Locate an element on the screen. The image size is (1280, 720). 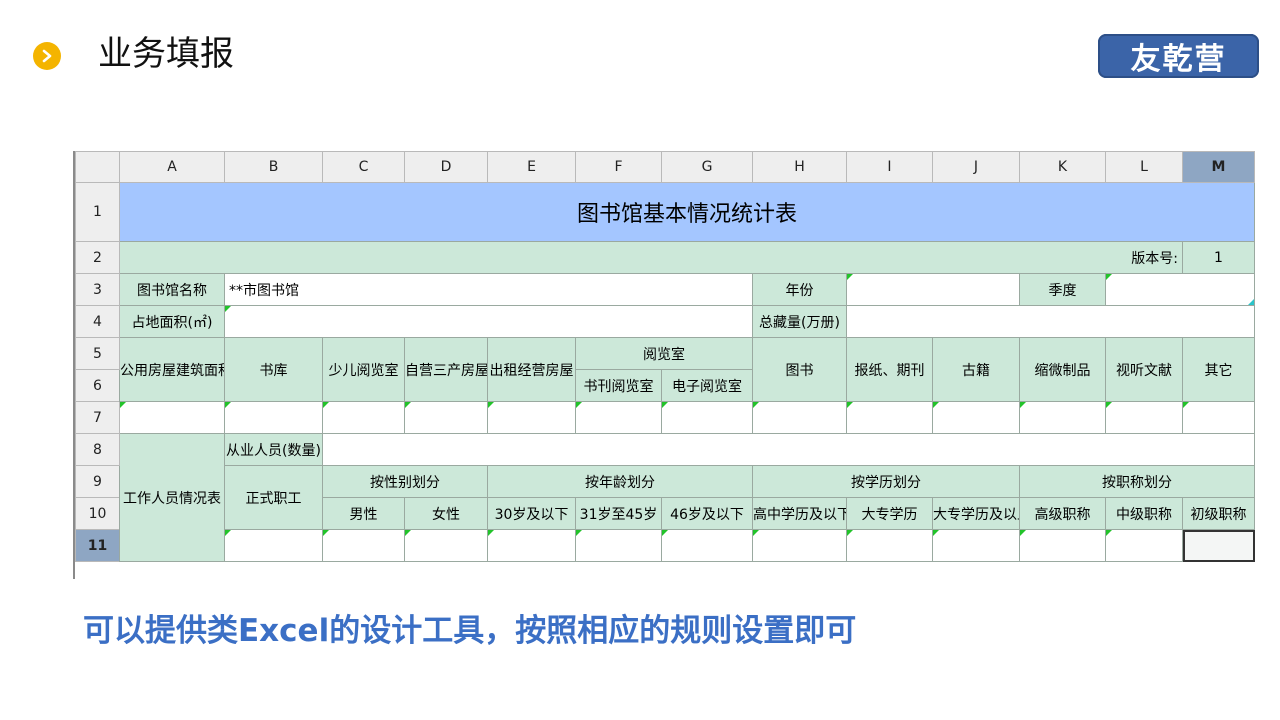
input-cell-e11 is located at coordinates (531, 545).